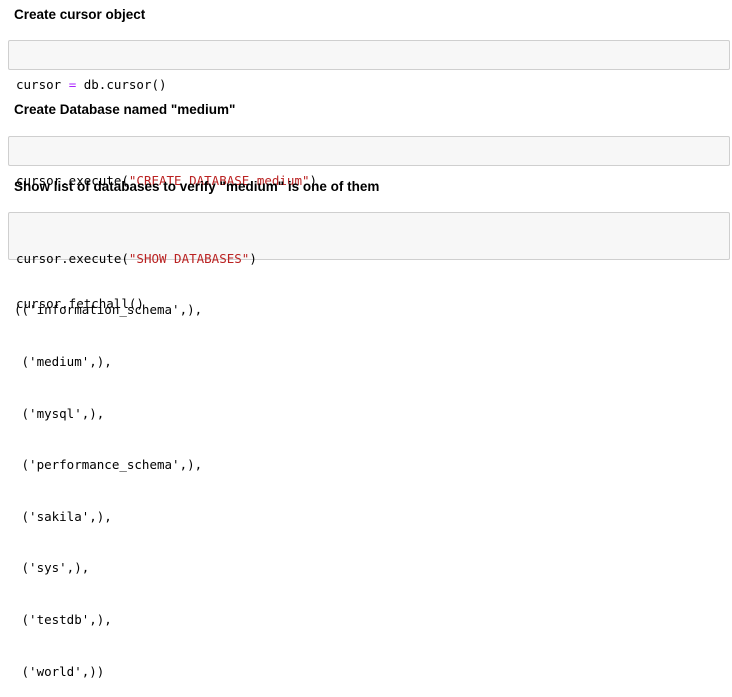  I want to click on code-token: db.cursor(), so click(121, 84).